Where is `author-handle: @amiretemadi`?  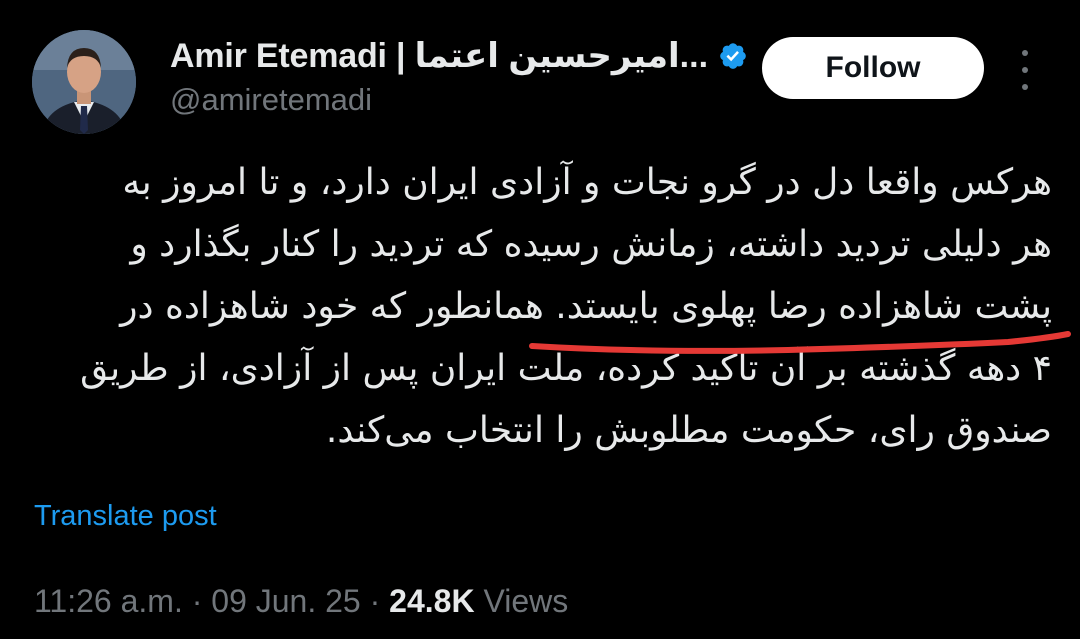 author-handle: @amiretemadi is located at coordinates (271, 100).